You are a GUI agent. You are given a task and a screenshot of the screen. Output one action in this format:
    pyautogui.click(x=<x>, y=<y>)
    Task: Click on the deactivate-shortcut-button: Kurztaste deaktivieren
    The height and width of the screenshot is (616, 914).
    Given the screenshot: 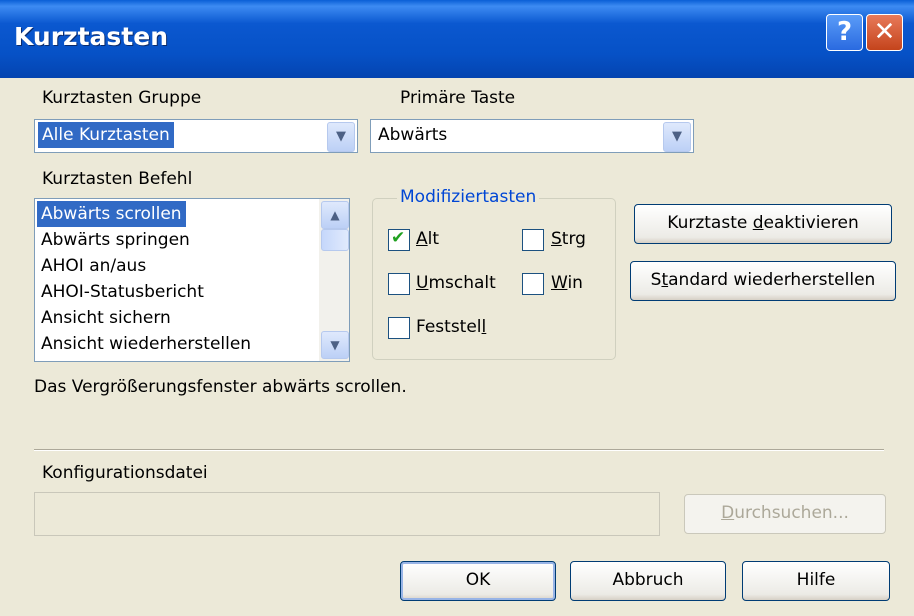 What is the action you would take?
    pyautogui.click(x=763, y=224)
    